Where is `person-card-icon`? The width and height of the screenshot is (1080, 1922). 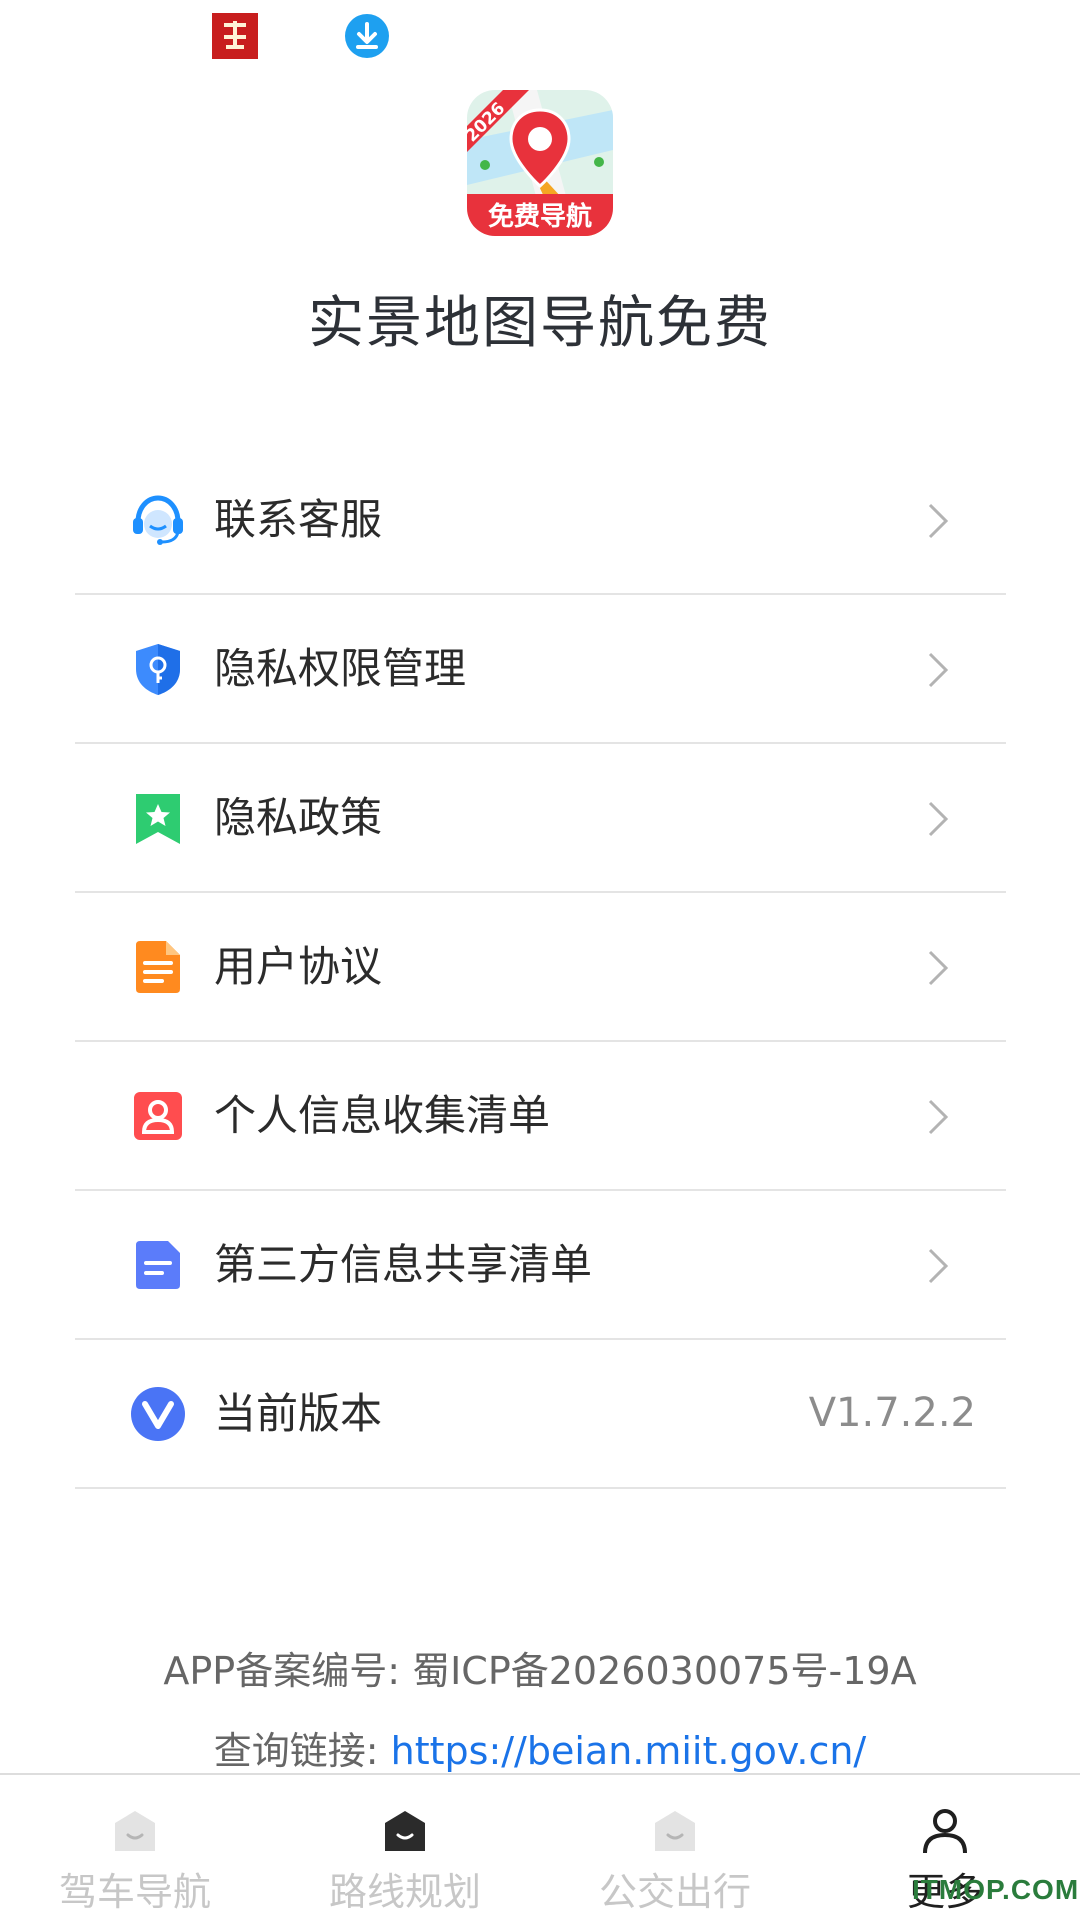
person-card-icon is located at coordinates (158, 1116).